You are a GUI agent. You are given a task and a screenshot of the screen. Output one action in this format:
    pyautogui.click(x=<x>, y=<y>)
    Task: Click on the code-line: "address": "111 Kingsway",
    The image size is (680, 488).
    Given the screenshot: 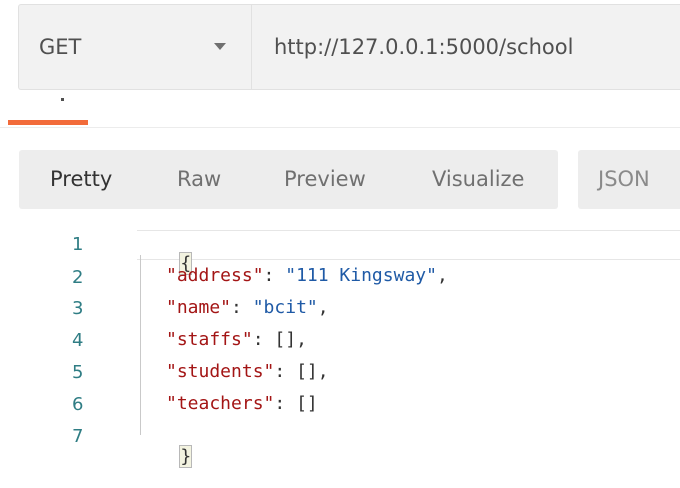 What is the action you would take?
    pyautogui.click(x=307, y=275)
    